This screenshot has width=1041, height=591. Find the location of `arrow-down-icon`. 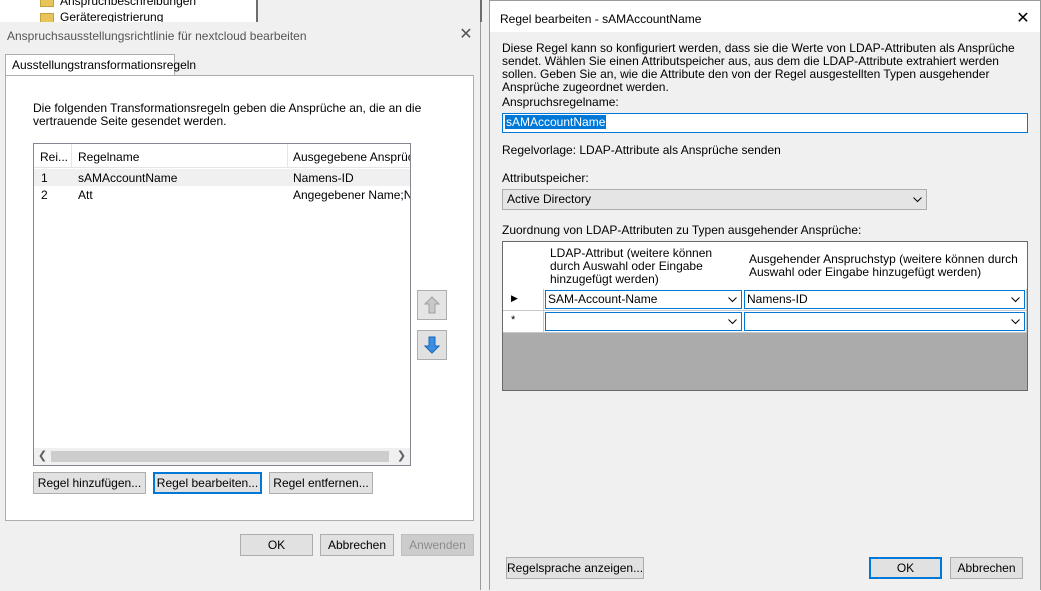

arrow-down-icon is located at coordinates (432, 345).